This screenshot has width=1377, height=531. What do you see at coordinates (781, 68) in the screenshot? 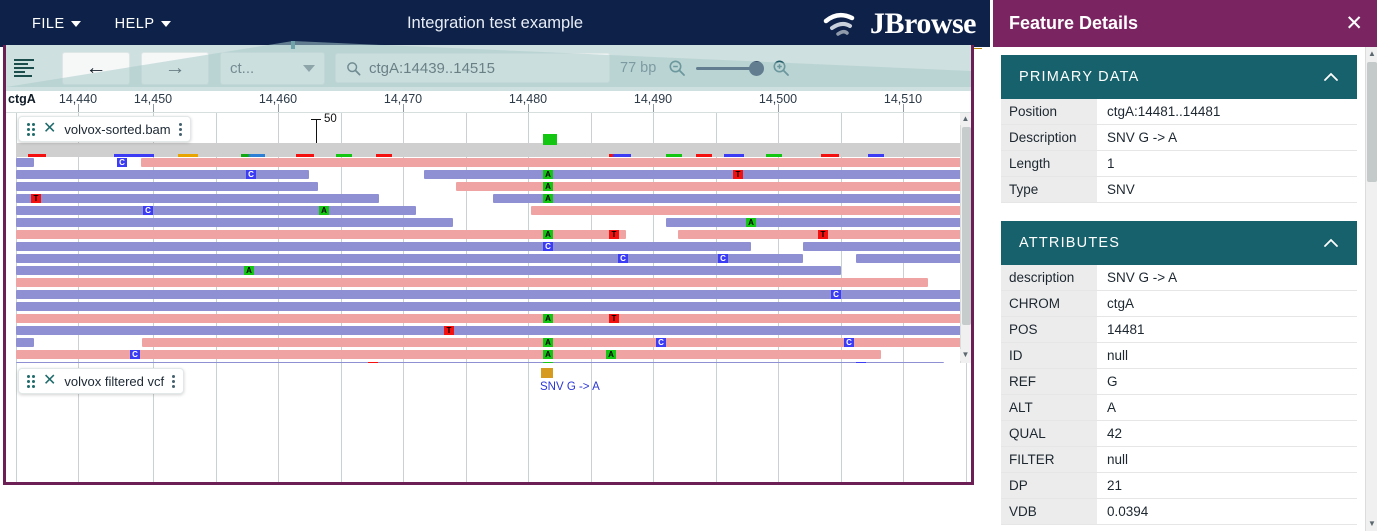
I see `zoom-in-icon` at bounding box center [781, 68].